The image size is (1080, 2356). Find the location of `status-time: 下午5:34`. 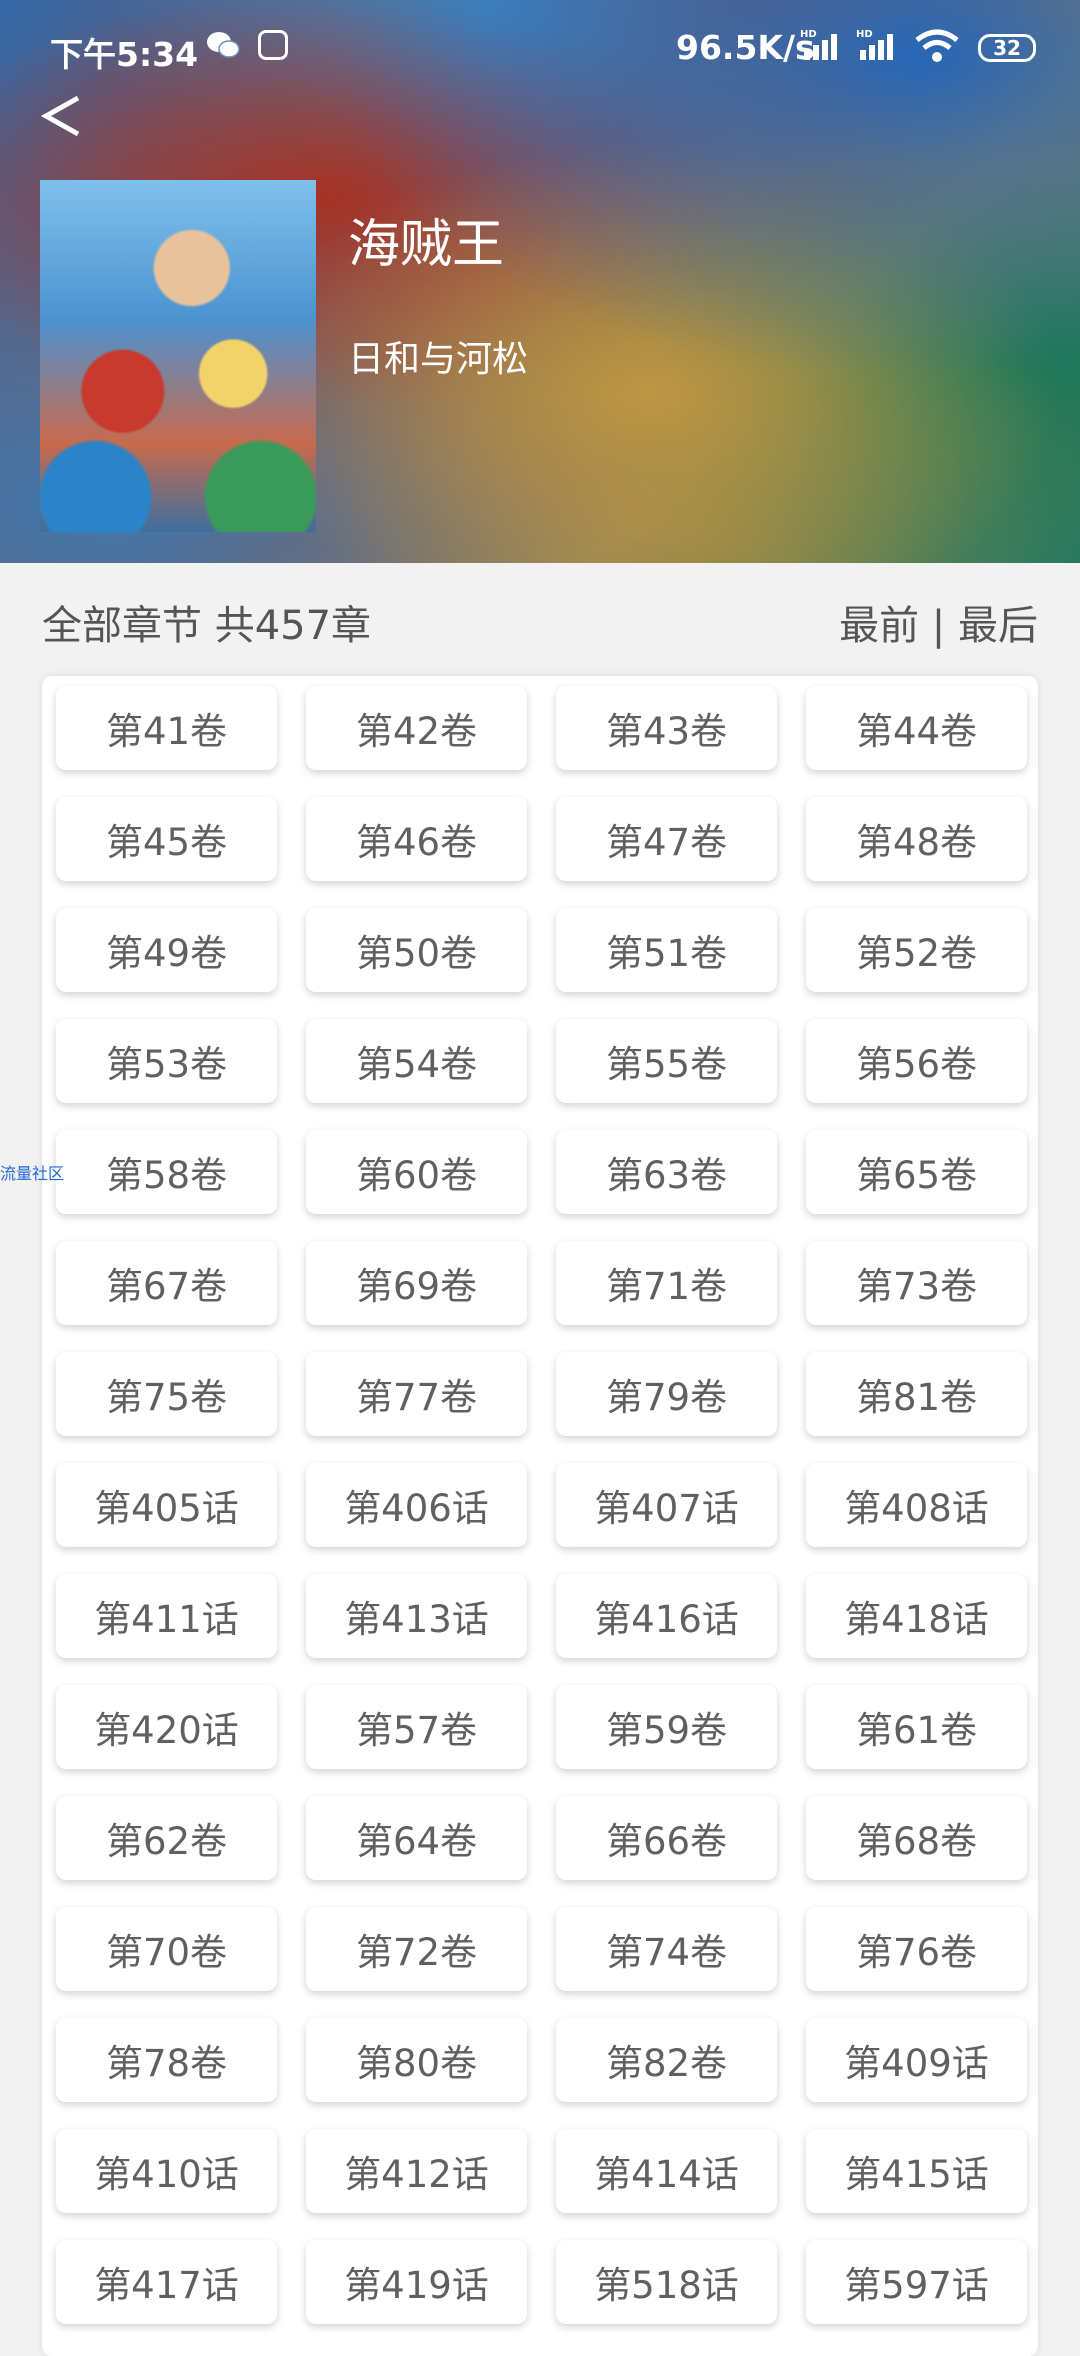

status-time: 下午5:34 is located at coordinates (124, 54).